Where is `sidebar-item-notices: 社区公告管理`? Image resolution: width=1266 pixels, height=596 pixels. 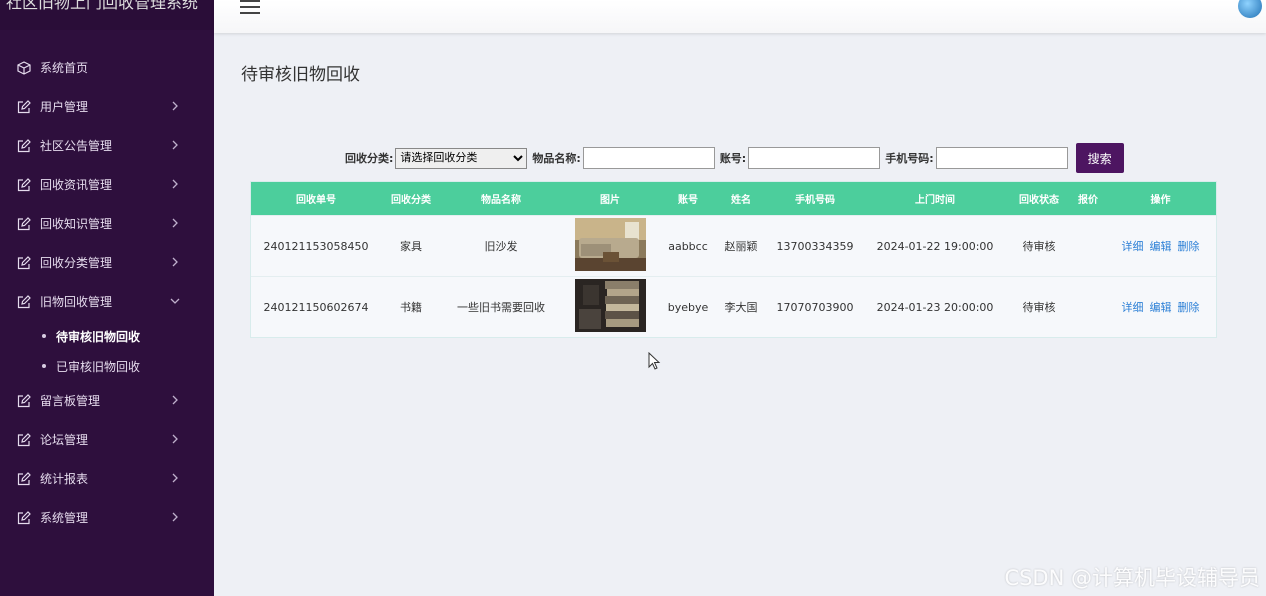
sidebar-item-notices: 社区公告管理 is located at coordinates (107, 145).